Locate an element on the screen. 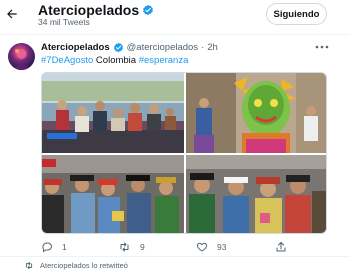 Image resolution: width=350 pixels, height=272 pixels. tweet-text: #7DeAgosto Colombia #esperanza is located at coordinates (114, 60).